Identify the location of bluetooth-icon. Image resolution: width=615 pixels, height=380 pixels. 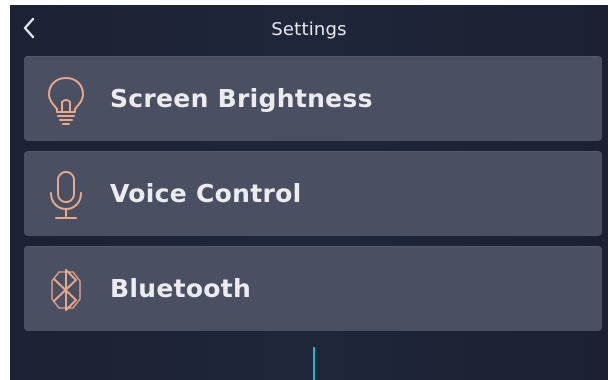
(66, 290).